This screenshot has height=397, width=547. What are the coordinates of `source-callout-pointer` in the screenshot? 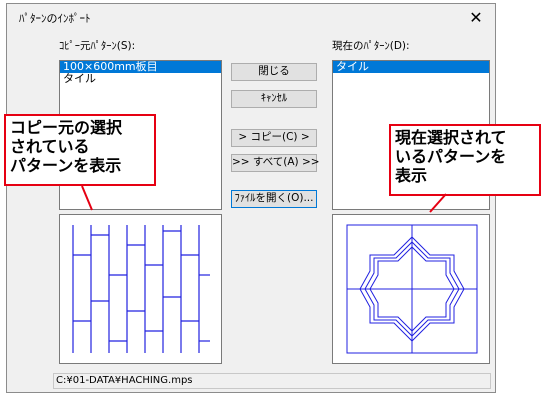 It's located at (87, 198).